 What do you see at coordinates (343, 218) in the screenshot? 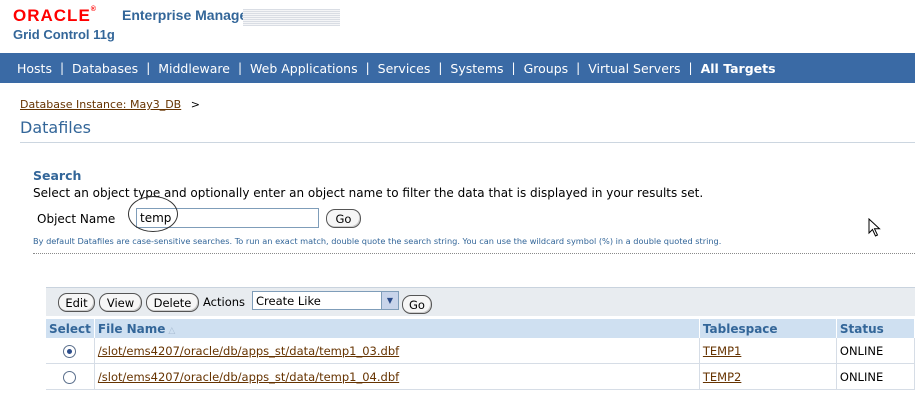
I see `search-go-button: Go` at bounding box center [343, 218].